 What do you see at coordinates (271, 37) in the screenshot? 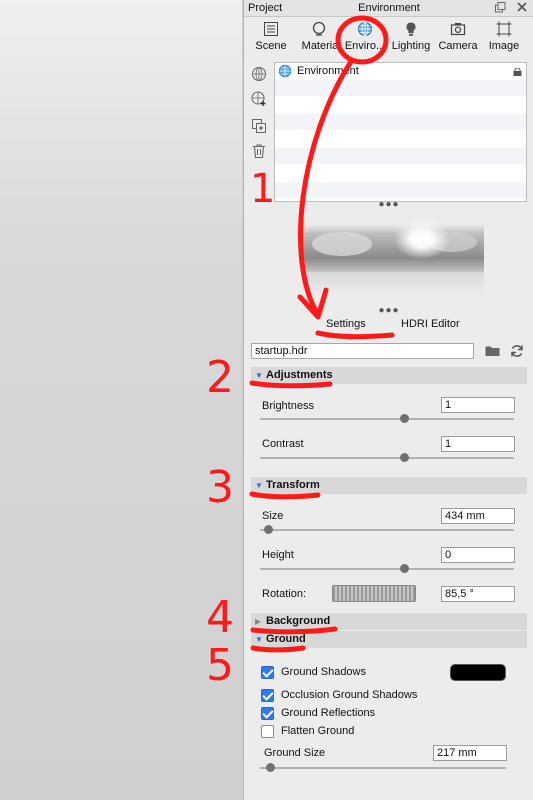
I see `tab-scene: Scene` at bounding box center [271, 37].